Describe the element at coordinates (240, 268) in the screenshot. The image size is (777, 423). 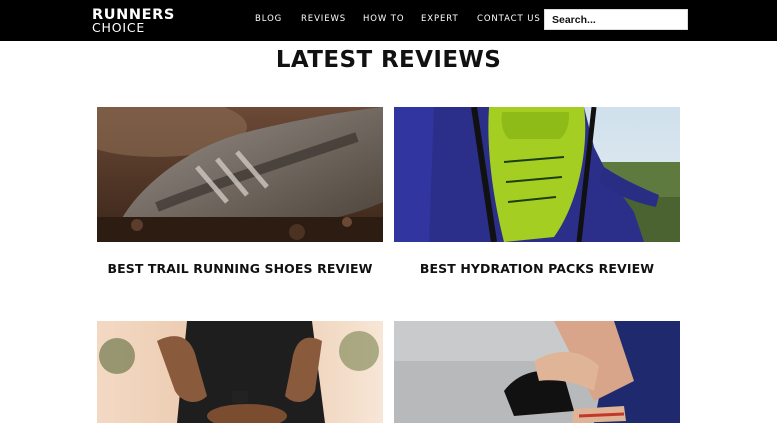
I see `card-title: BEST TRAIL RUNNING SHOES REVIEW` at that location.